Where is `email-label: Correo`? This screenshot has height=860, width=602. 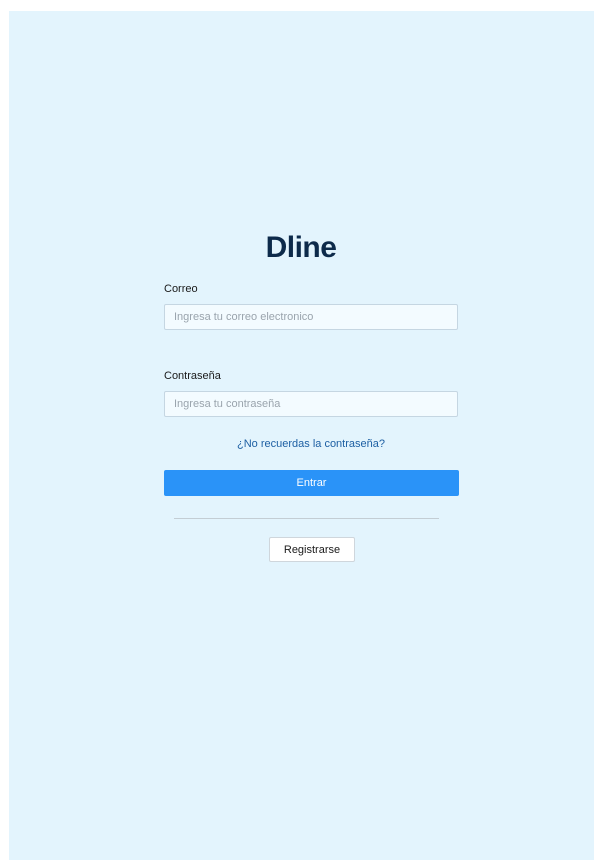 email-label: Correo is located at coordinates (181, 289).